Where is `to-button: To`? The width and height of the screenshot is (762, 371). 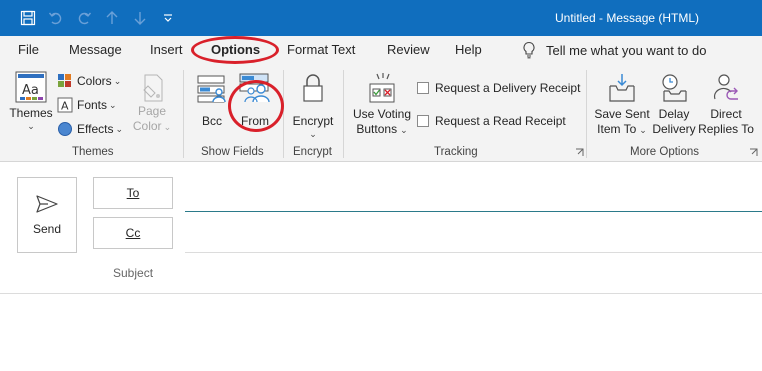
to-button: To is located at coordinates (133, 193).